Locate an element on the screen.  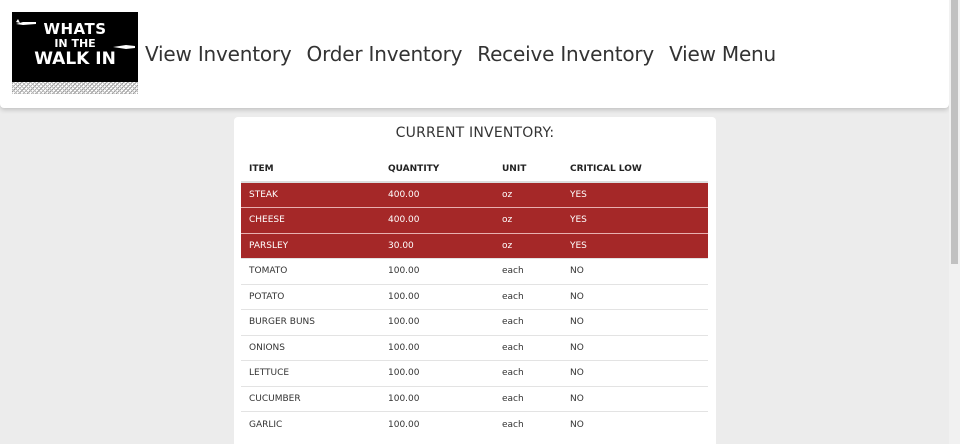
scrollbar-thumb is located at coordinates (954, 132).